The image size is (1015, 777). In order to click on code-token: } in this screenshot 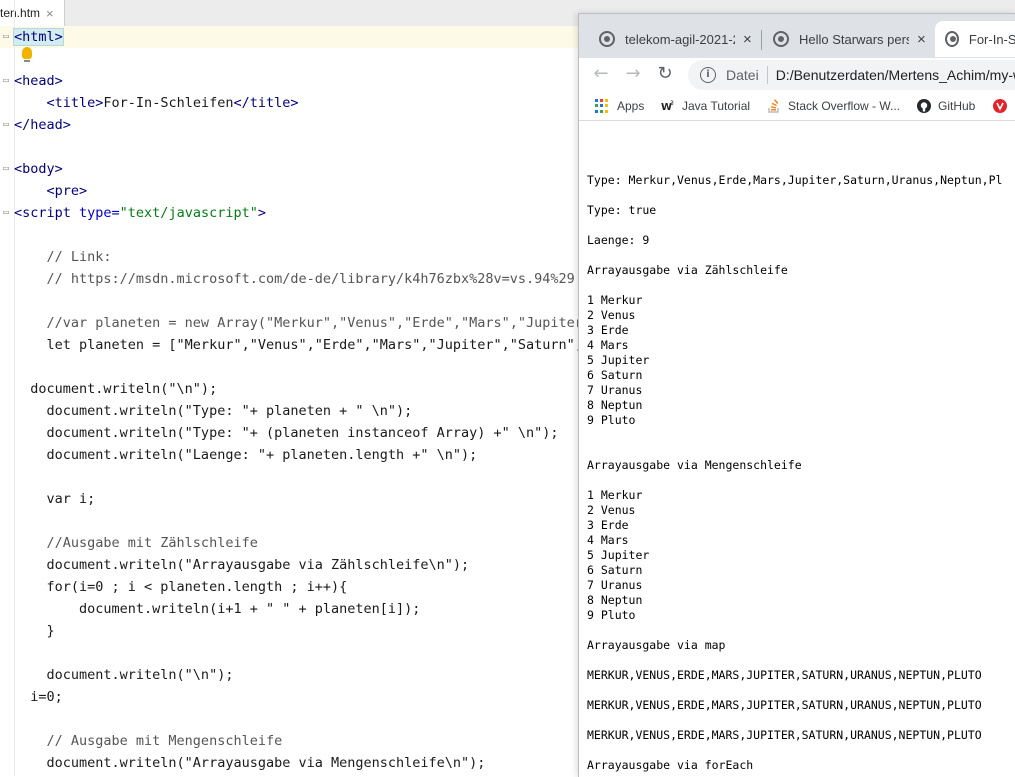, I will do `click(34, 631)`.